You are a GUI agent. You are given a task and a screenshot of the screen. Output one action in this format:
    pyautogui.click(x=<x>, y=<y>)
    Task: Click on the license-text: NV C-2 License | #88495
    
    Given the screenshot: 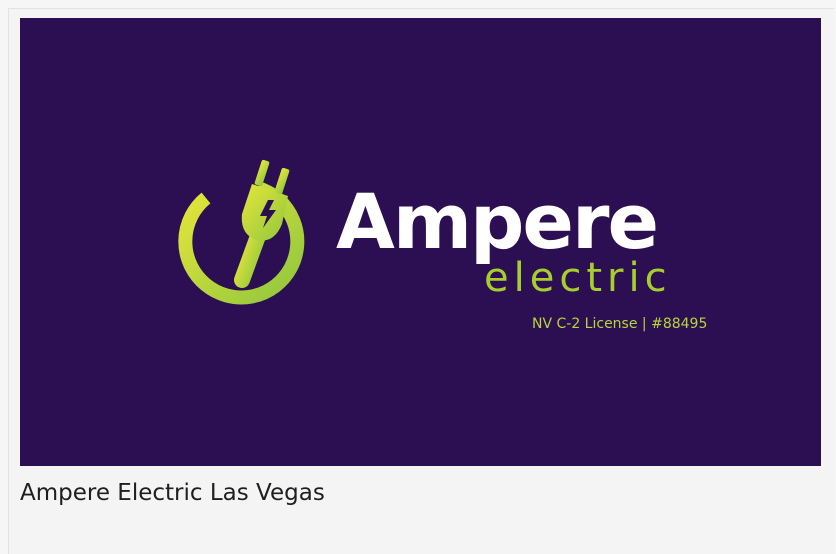 What is the action you would take?
    pyautogui.click(x=620, y=324)
    